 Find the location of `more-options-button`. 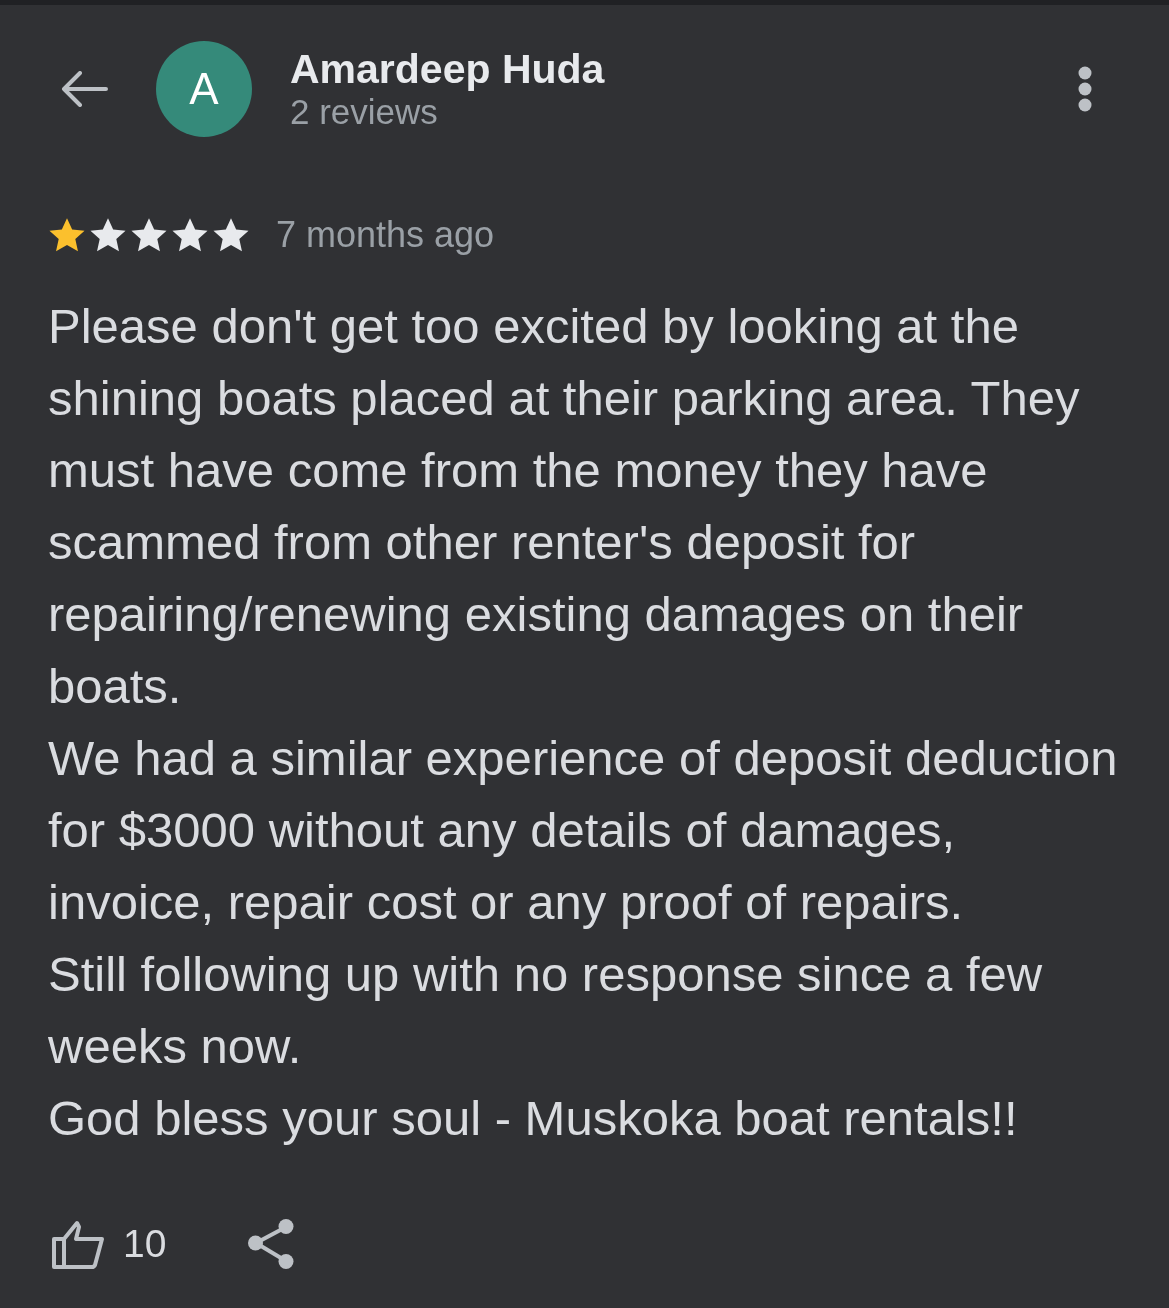

more-options-button is located at coordinates (1085, 89).